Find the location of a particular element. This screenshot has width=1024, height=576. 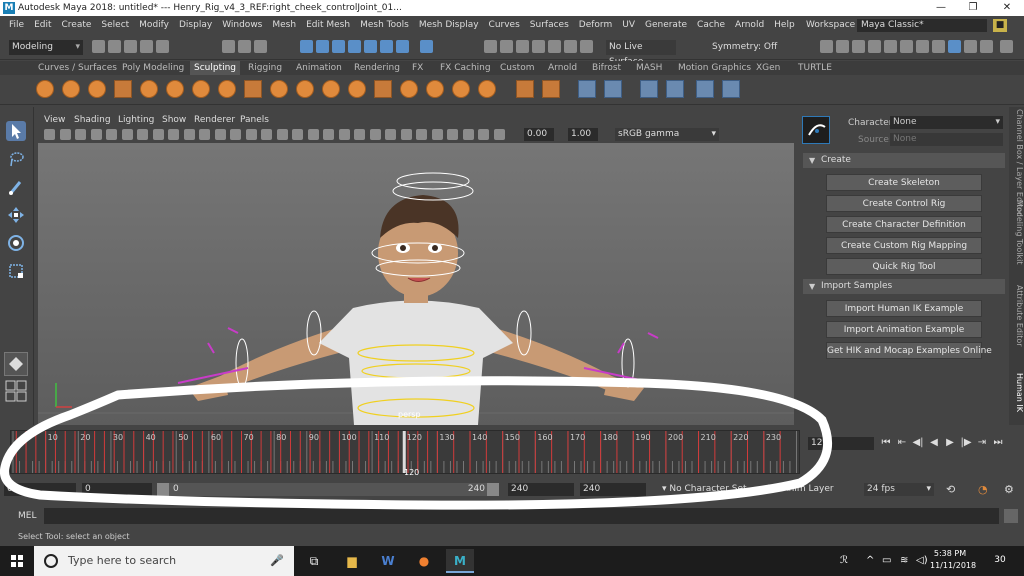

panel-menu-view: View is located at coordinates (54, 120).